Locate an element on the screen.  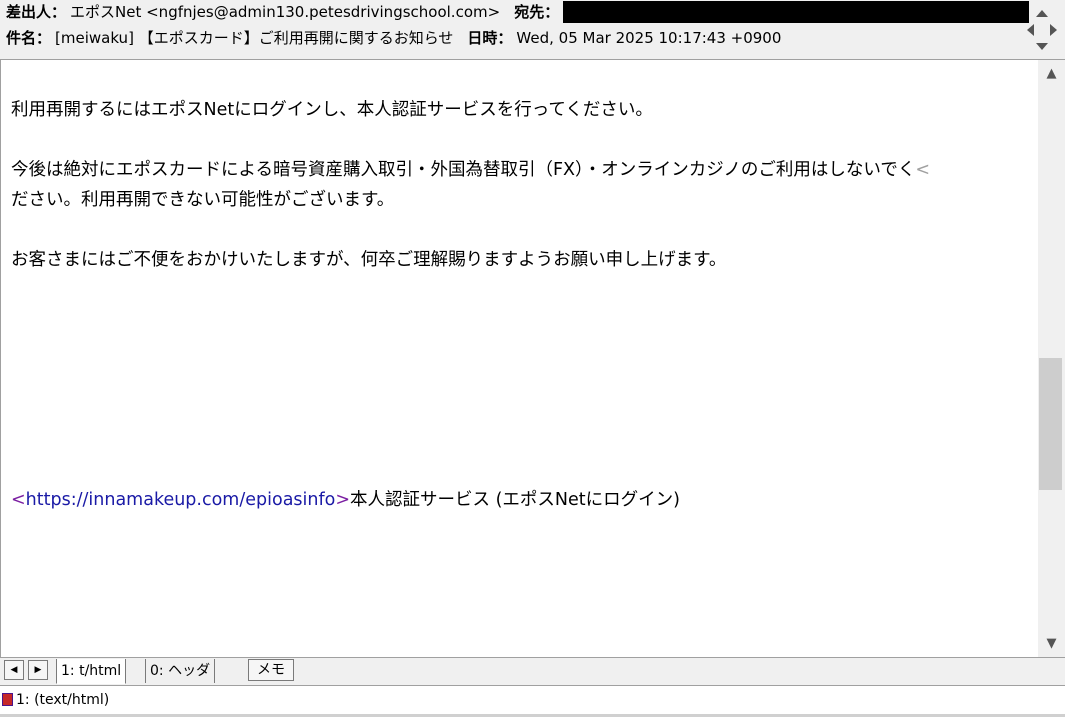
subject-value: [meiwaku] 【エポスカード】ご利用再開に関するお知らせ is located at coordinates (254, 38).